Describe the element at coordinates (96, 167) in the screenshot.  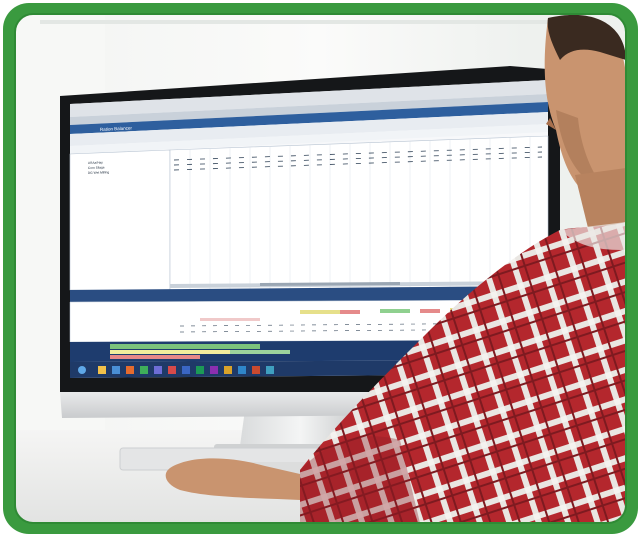
I see `row-1-name: Corn Silage` at that location.